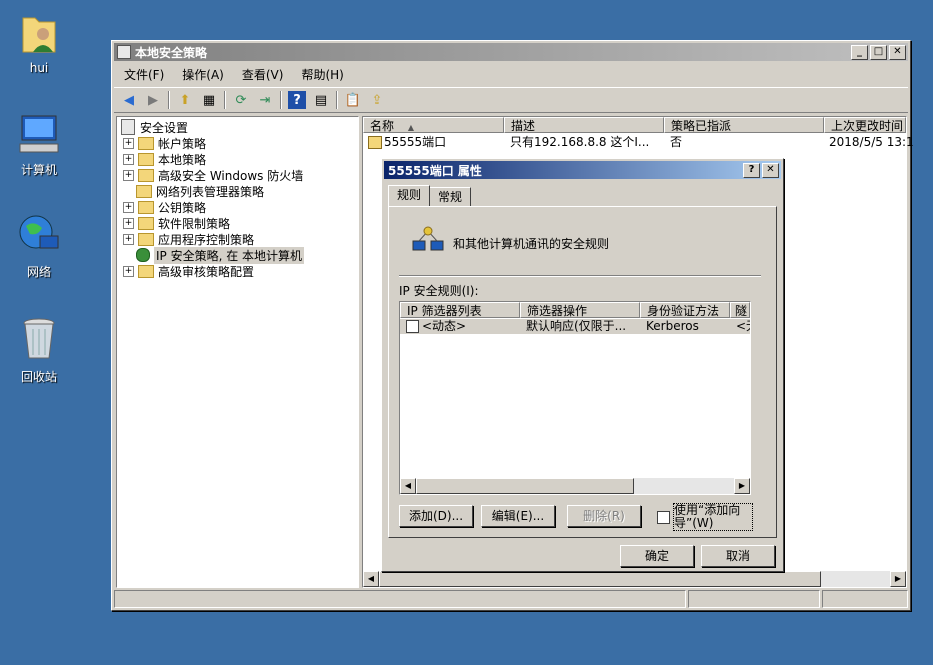 Image resolution: width=933 pixels, height=665 pixels. I want to click on desktop-icon-computer: 计算机, so click(39, 145).